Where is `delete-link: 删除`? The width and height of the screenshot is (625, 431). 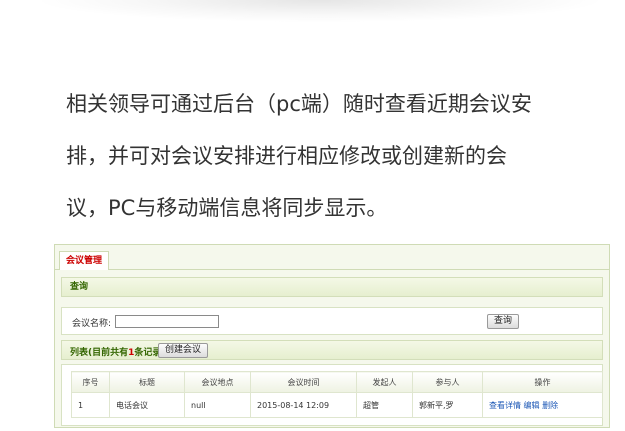
delete-link: 删除 is located at coordinates (550, 405).